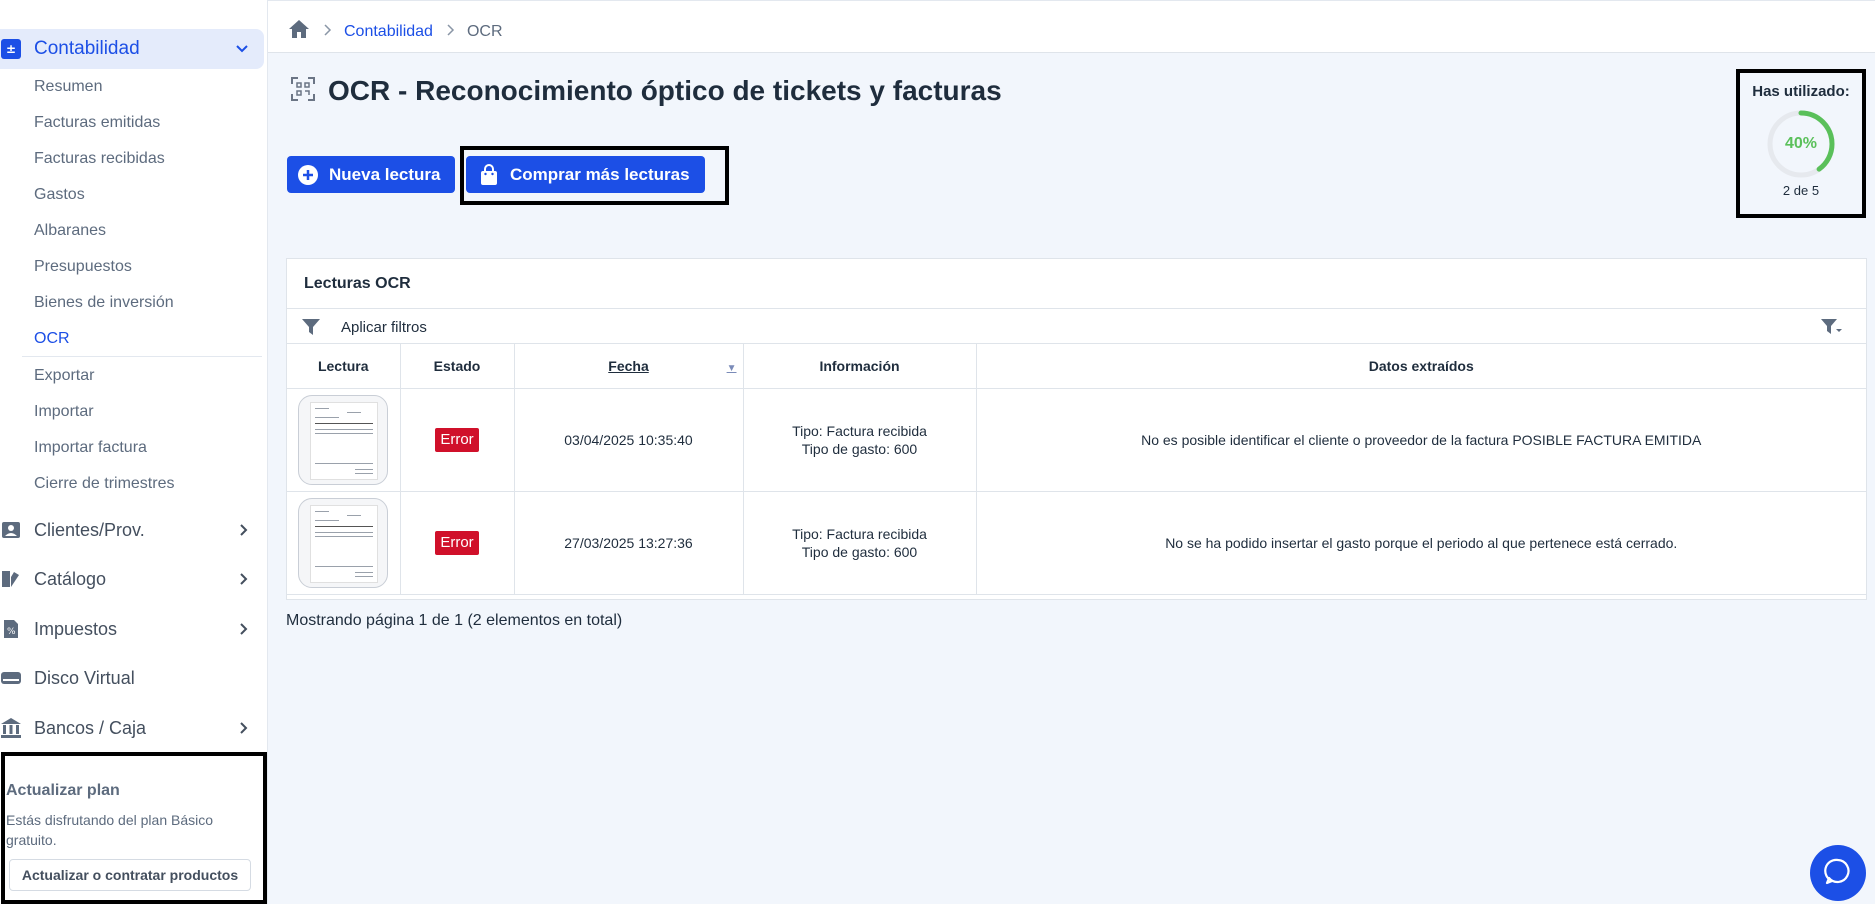  Describe the element at coordinates (89, 529) in the screenshot. I see `sidebar-item-label: Clientes/Prov.` at that location.